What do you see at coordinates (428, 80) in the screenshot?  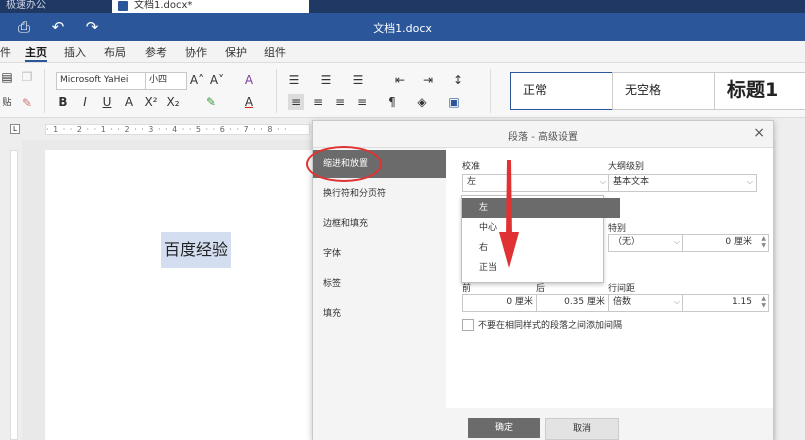 I see `increase-indent-icon: ⇥` at bounding box center [428, 80].